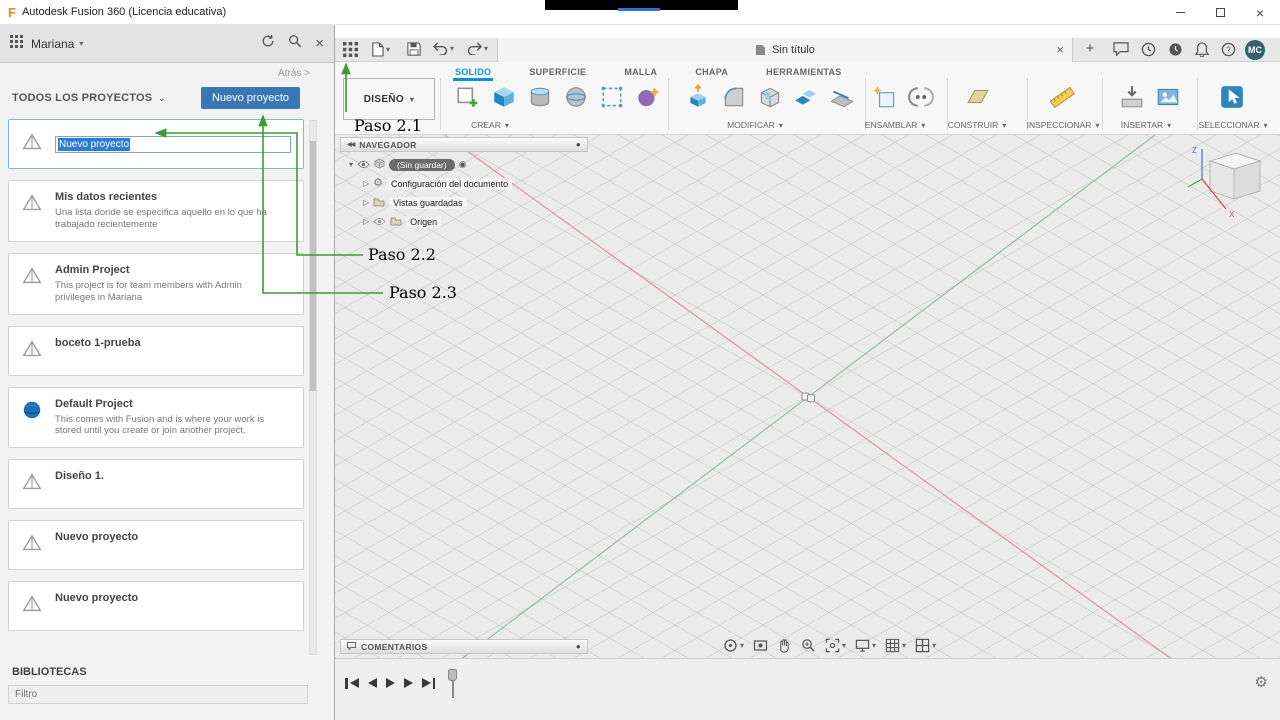  What do you see at coordinates (874, 645) in the screenshot?
I see `display-settings-caret: ▾` at bounding box center [874, 645].